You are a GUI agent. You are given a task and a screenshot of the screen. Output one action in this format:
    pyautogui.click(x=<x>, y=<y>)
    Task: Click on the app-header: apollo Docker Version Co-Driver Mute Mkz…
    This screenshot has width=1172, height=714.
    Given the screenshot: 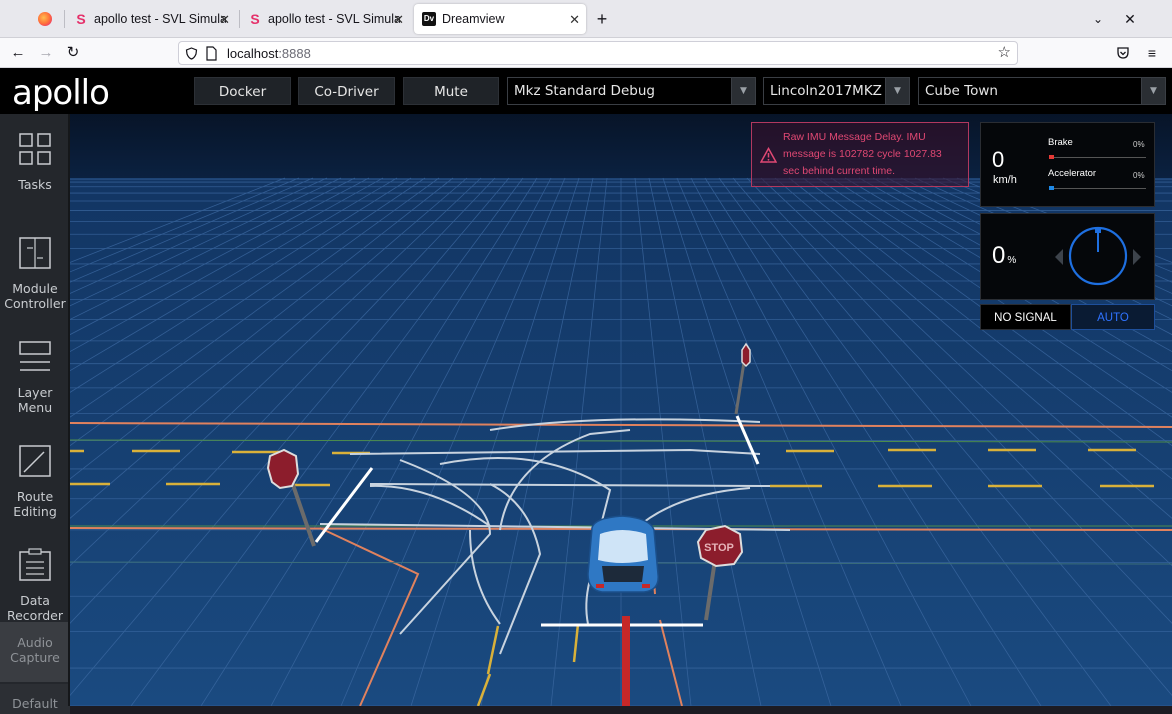 What is the action you would take?
    pyautogui.click(x=586, y=98)
    